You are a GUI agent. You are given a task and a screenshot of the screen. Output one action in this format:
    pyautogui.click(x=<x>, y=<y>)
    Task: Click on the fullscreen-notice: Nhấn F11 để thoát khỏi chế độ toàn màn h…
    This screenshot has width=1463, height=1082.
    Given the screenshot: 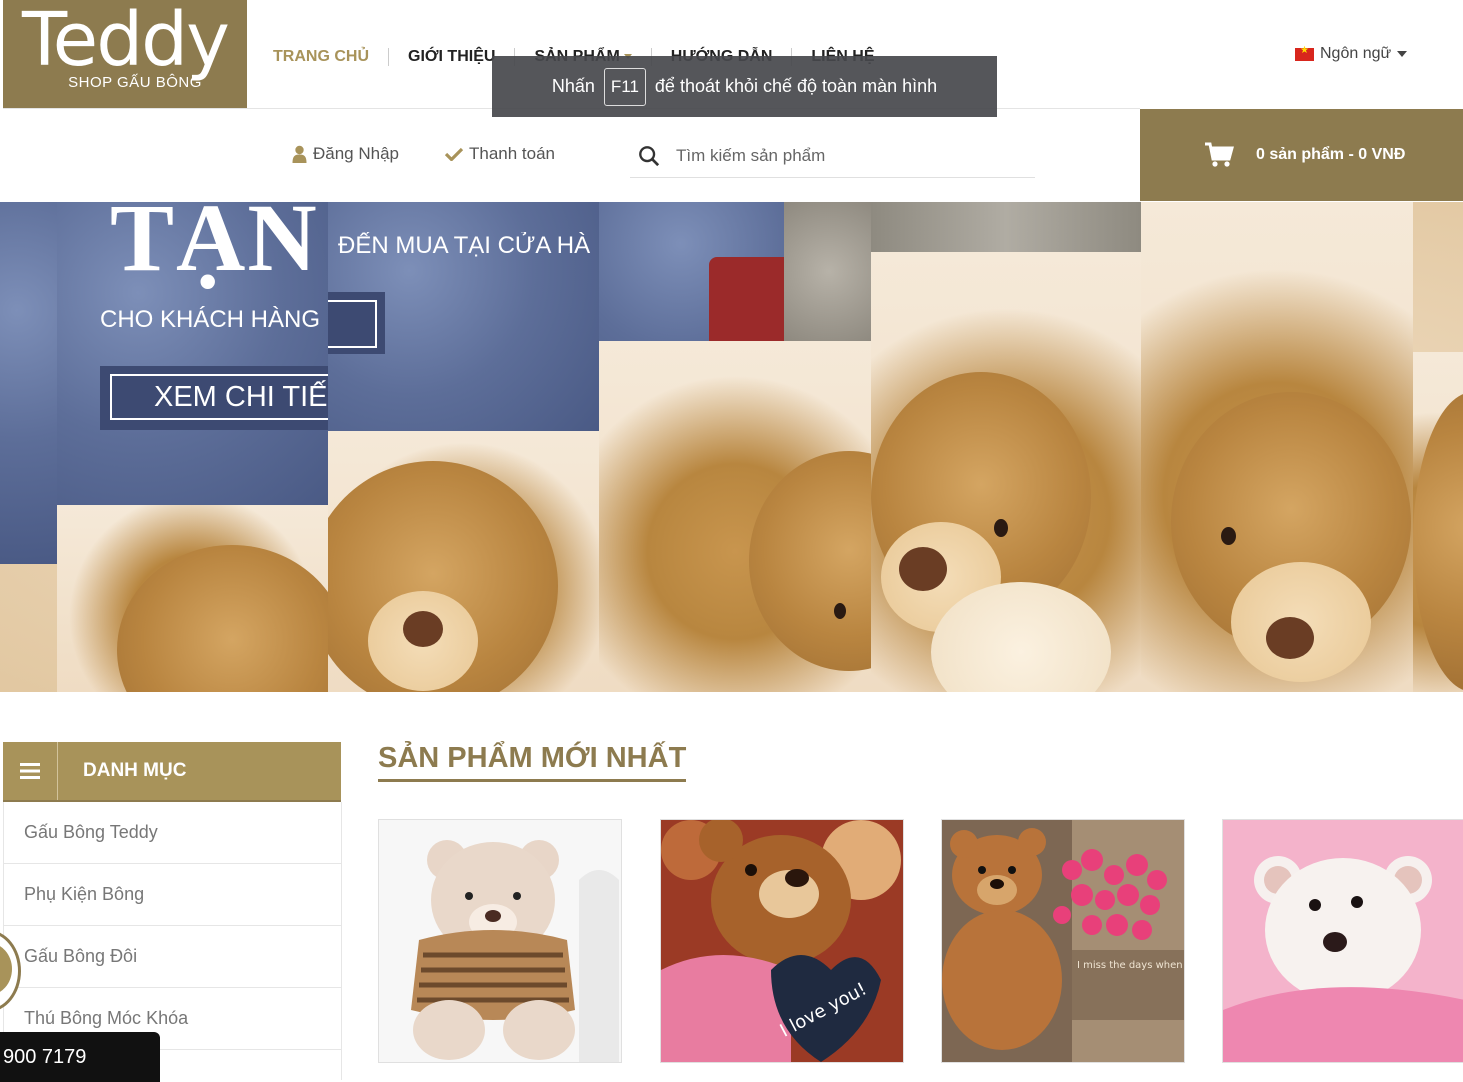 What is the action you would take?
    pyautogui.click(x=744, y=86)
    